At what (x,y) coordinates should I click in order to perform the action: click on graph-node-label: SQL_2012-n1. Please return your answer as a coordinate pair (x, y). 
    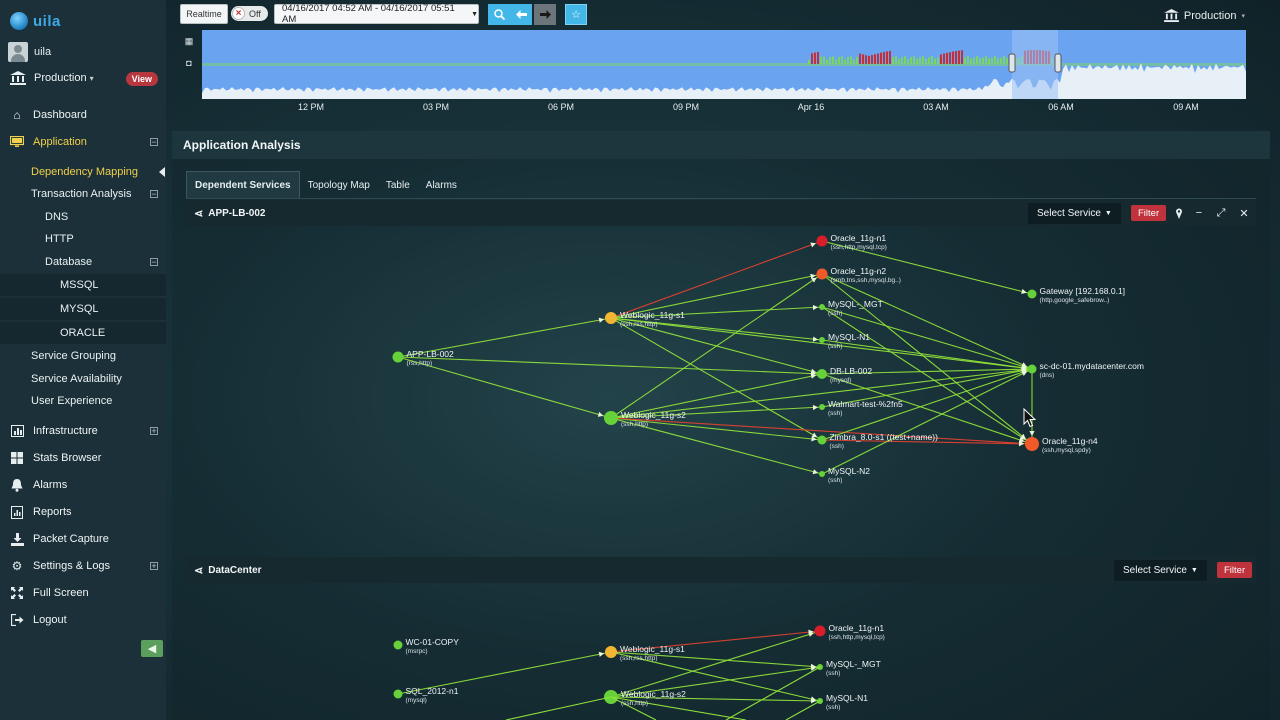
    Looking at the image, I should click on (432, 691).